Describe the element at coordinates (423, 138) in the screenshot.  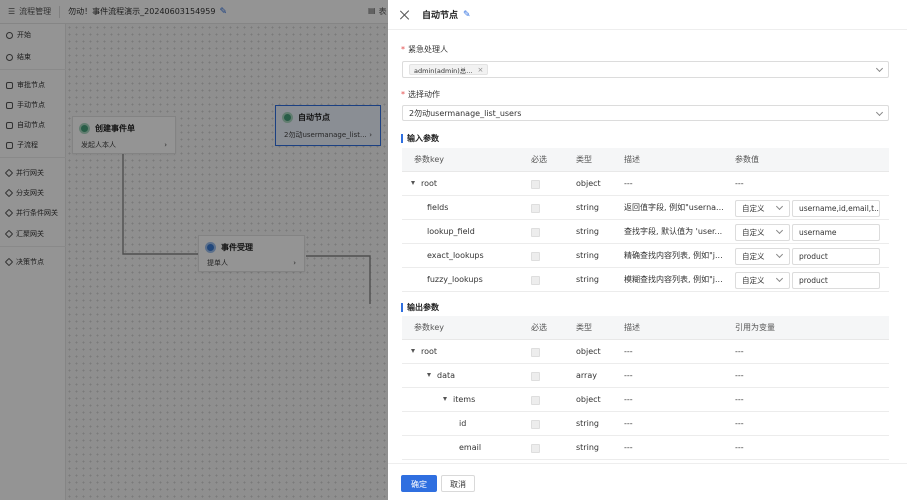
I see `section-title-text: 输入参数` at that location.